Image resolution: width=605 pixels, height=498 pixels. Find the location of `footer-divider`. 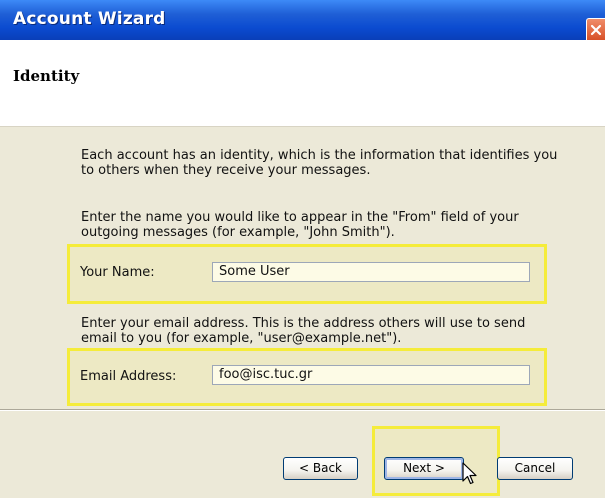

footer-divider is located at coordinates (302, 410).